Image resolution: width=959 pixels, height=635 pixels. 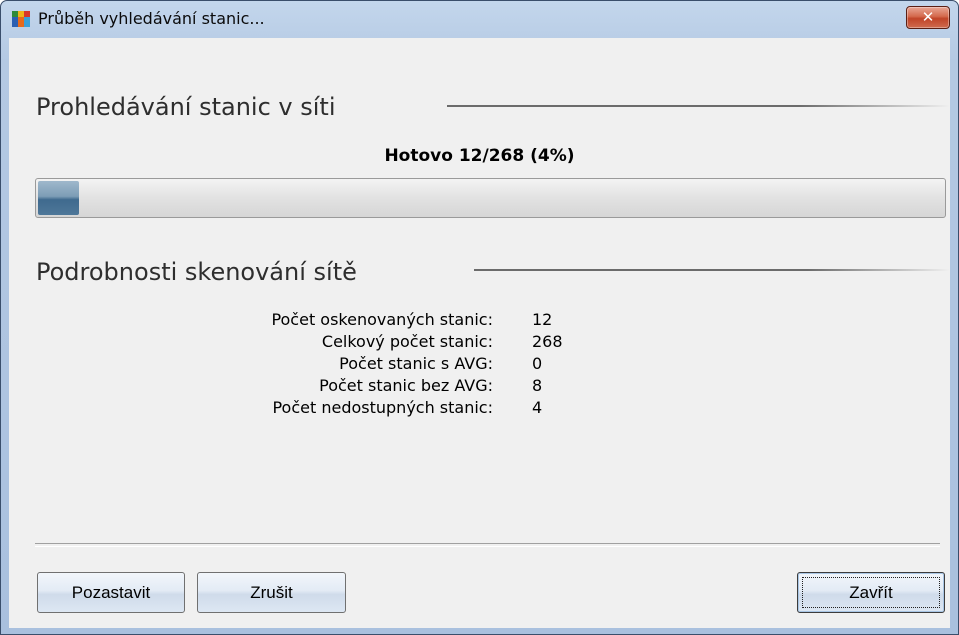 I want to click on detail-row-without-avg: Počet stanic bez AVG: 8, so click(x=479, y=388).